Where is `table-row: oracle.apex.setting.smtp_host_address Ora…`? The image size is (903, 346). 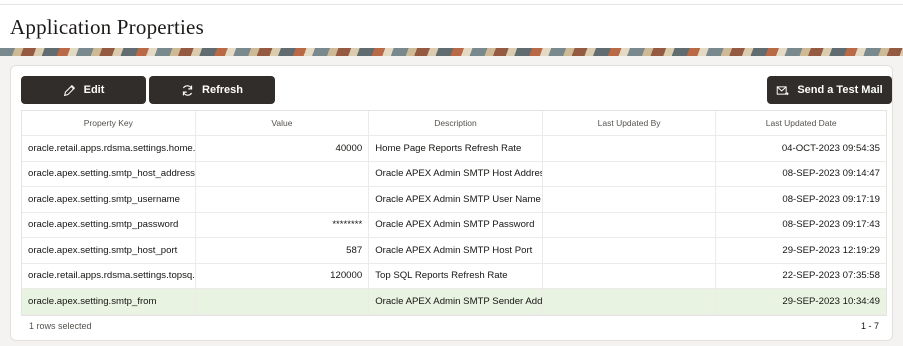 table-row: oracle.apex.setting.smtp_host_address Ora… is located at coordinates (454, 174).